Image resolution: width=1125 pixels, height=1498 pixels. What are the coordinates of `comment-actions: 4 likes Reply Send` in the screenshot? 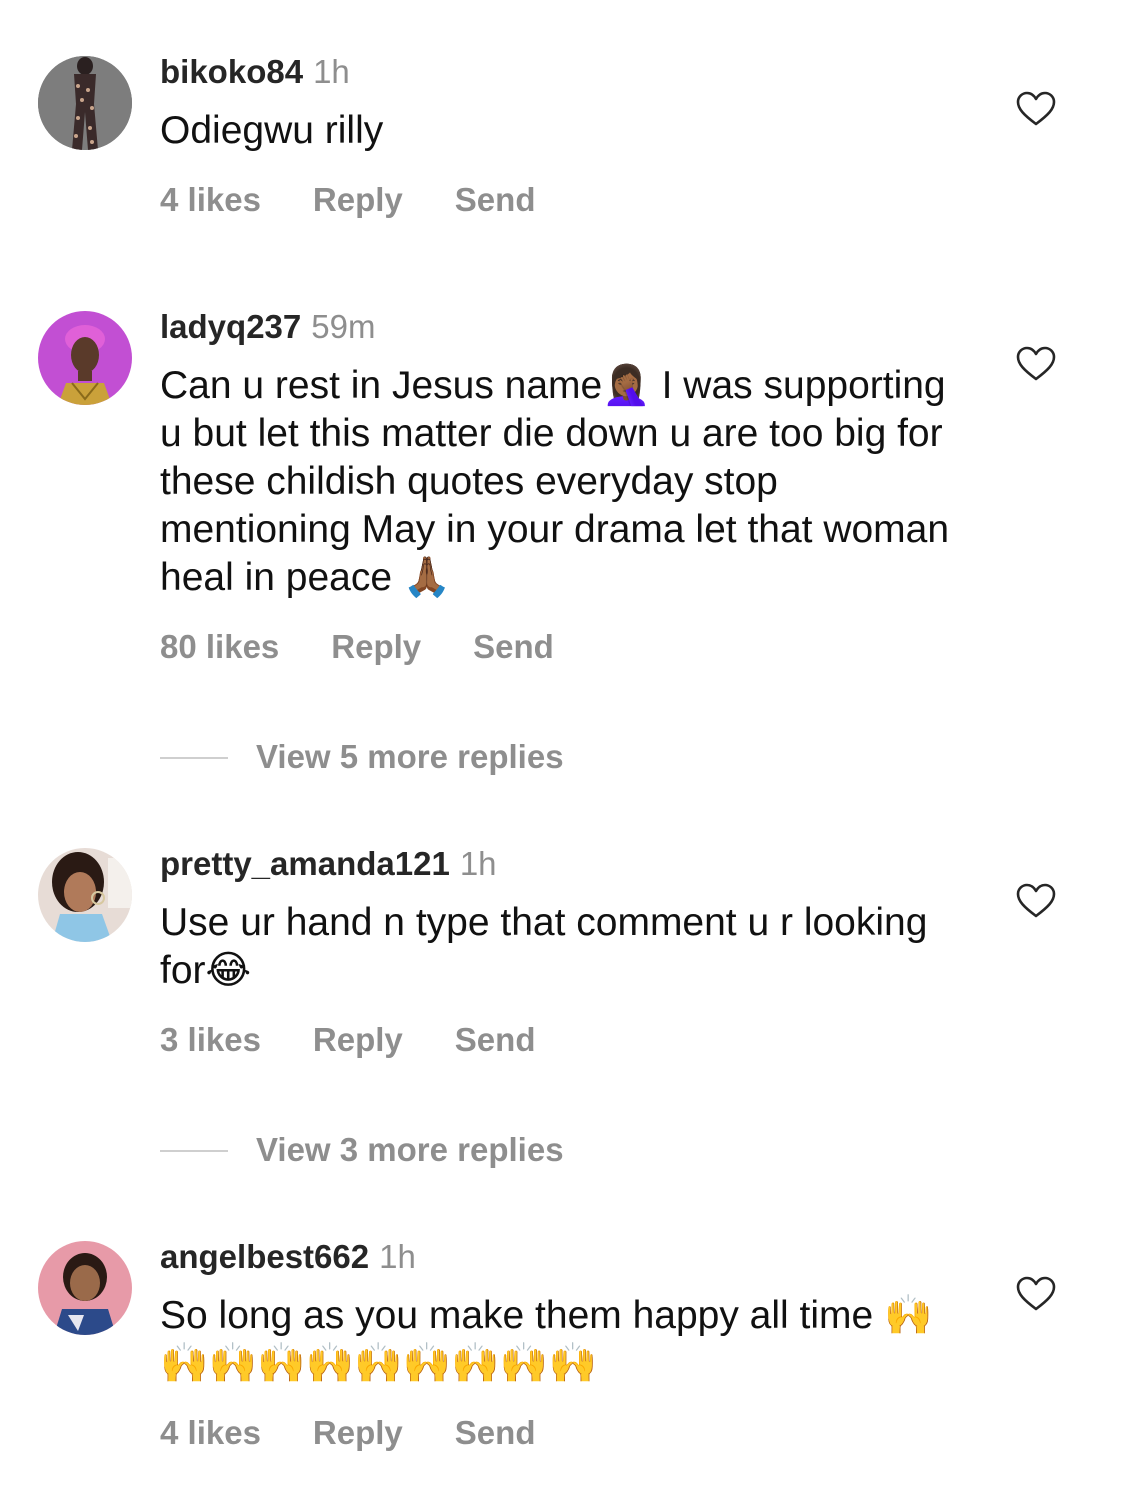 It's located at (347, 1433).